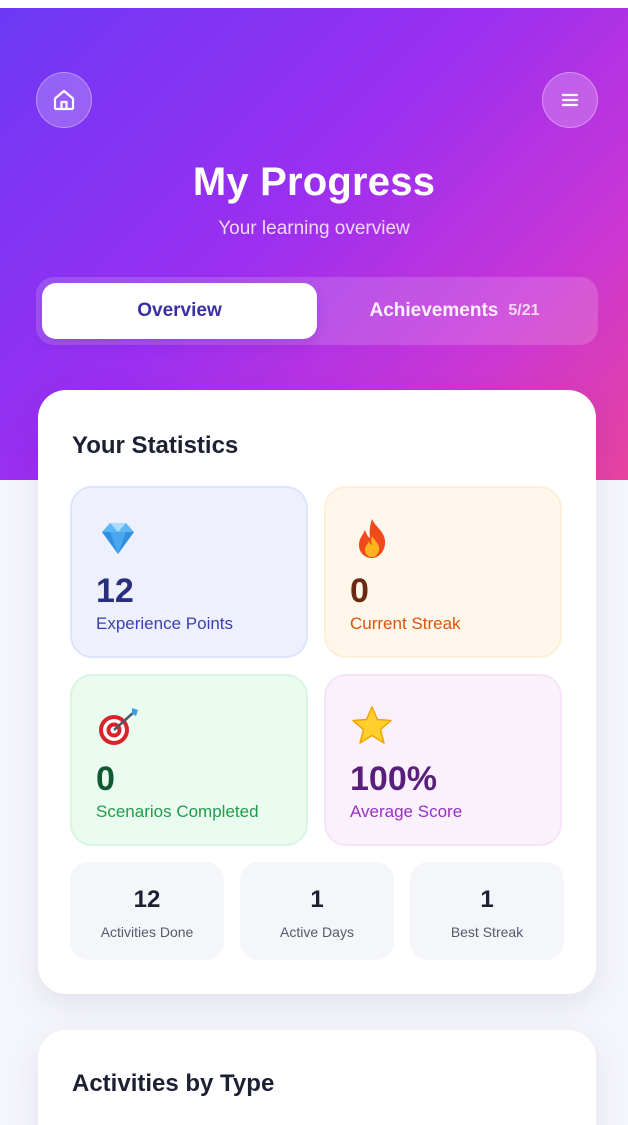  Describe the element at coordinates (314, 182) in the screenshot. I see `page-title: My Progress` at that location.